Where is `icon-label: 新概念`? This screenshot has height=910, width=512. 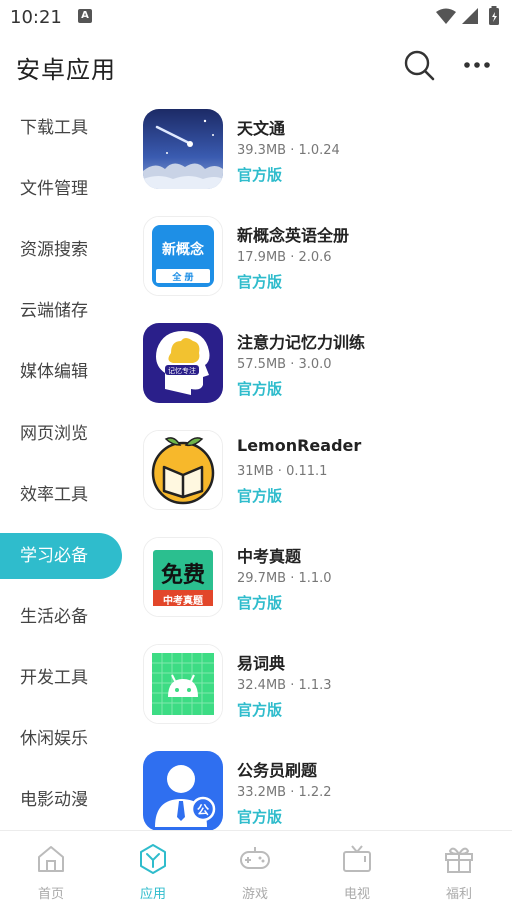 icon-label: 新概念 is located at coordinates (183, 250).